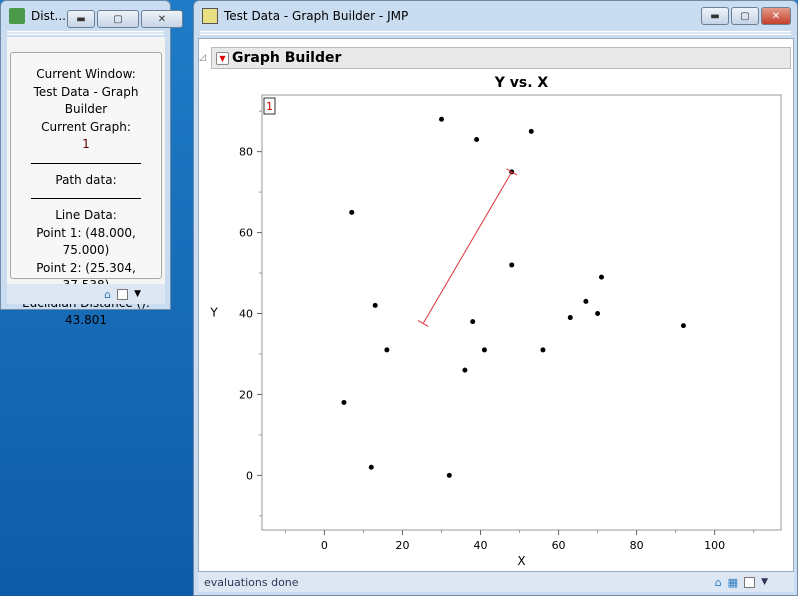 The height and width of the screenshot is (596, 798). Describe the element at coordinates (287, 58) in the screenshot. I see `section-title: Graph Builder` at that location.